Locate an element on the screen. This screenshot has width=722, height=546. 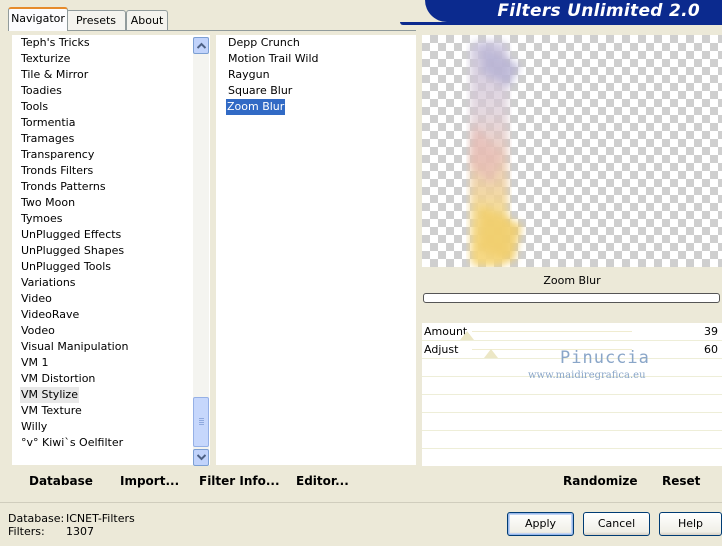
category-item: Two Moon is located at coordinates (48, 203).